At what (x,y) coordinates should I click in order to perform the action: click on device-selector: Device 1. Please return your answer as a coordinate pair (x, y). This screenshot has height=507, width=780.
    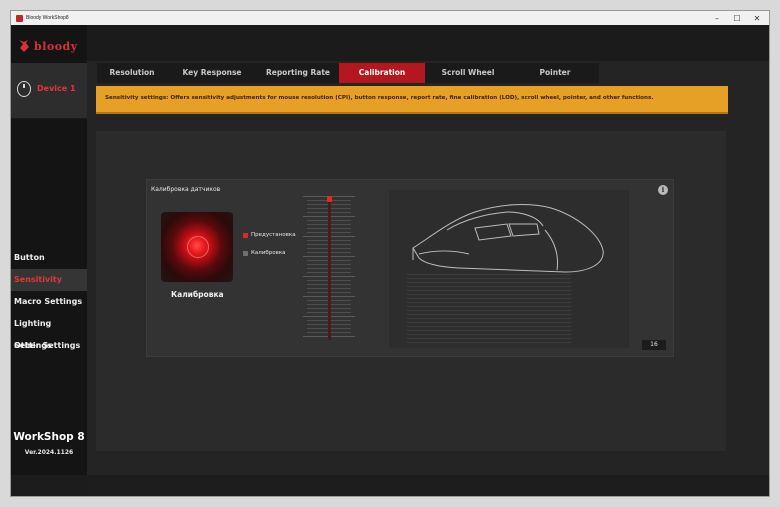
    Looking at the image, I should click on (49, 91).